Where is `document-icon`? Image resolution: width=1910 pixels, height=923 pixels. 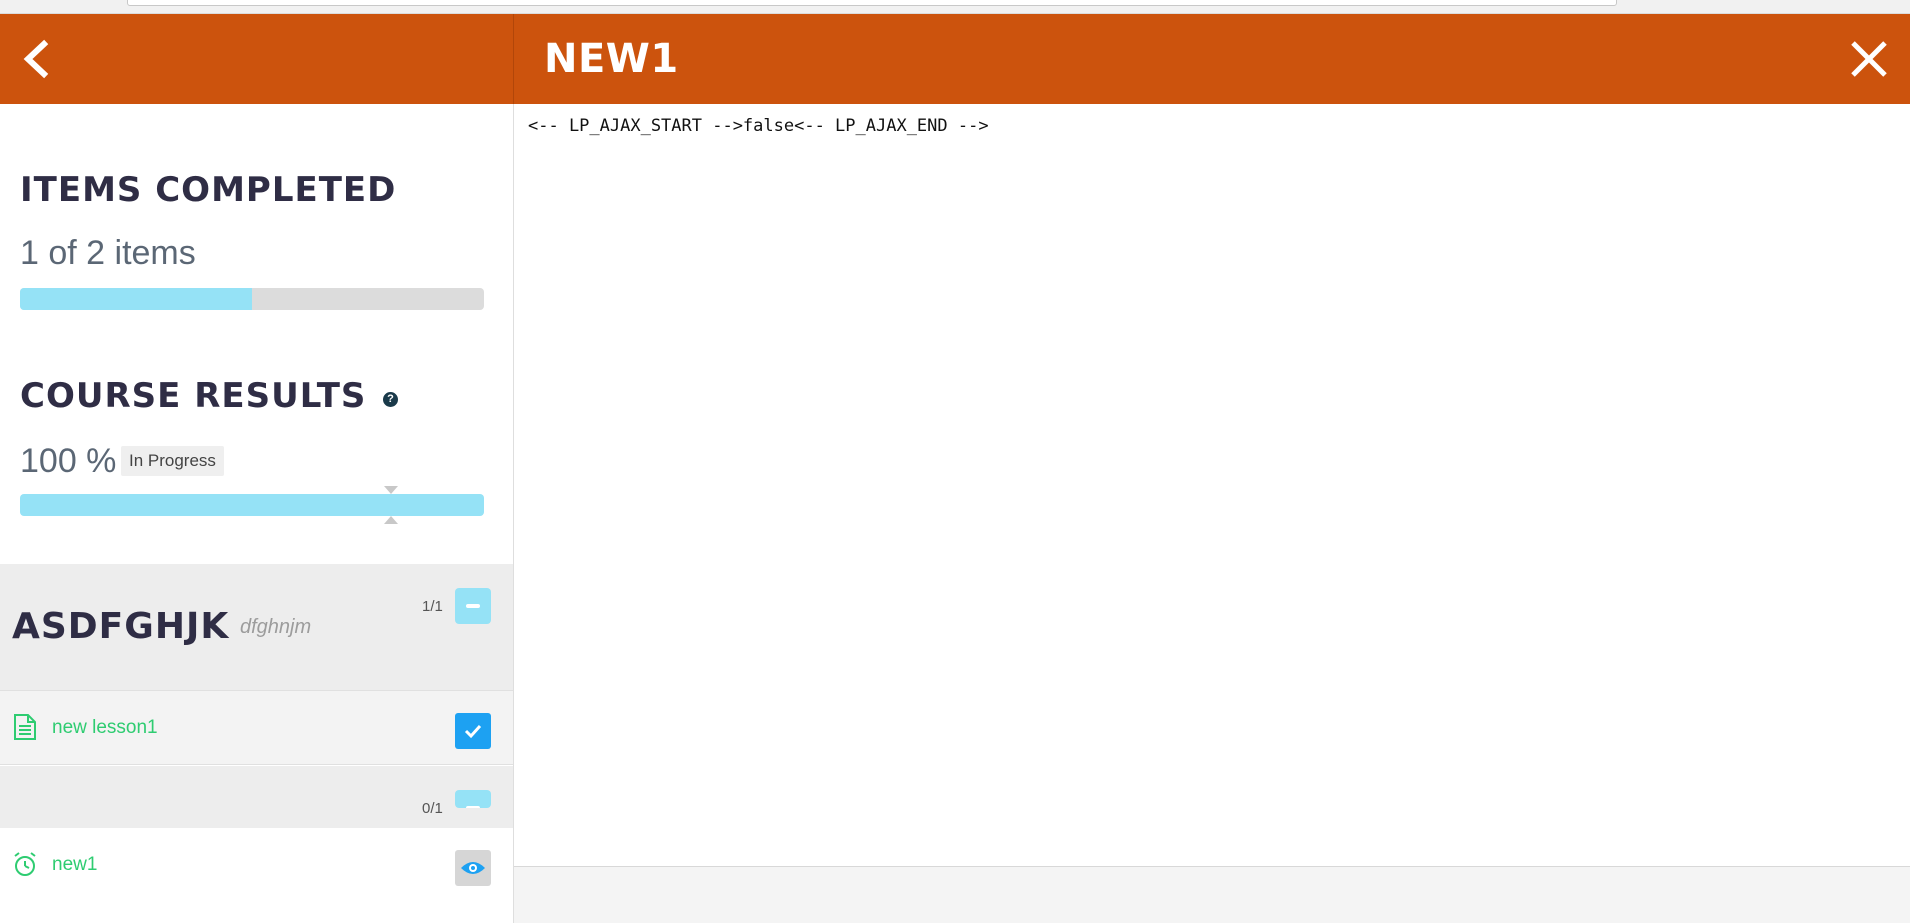
document-icon is located at coordinates (25, 727).